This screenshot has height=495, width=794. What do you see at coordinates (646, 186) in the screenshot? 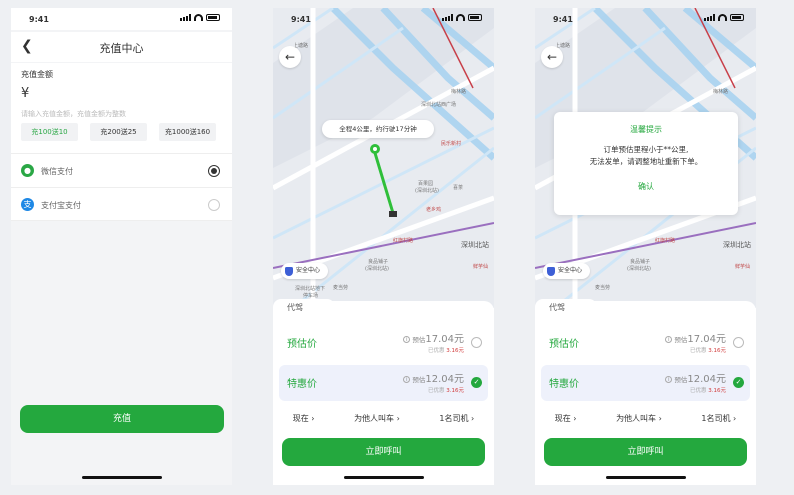
I see `dialog-confirm-button: 确认` at bounding box center [646, 186].